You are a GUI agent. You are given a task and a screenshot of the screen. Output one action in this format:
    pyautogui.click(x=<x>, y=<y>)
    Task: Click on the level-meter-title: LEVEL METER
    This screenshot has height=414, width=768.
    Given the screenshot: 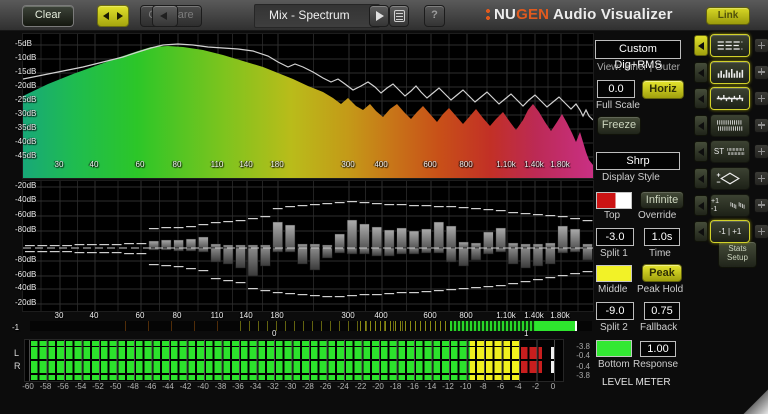 What is the action you would take?
    pyautogui.click(x=636, y=382)
    